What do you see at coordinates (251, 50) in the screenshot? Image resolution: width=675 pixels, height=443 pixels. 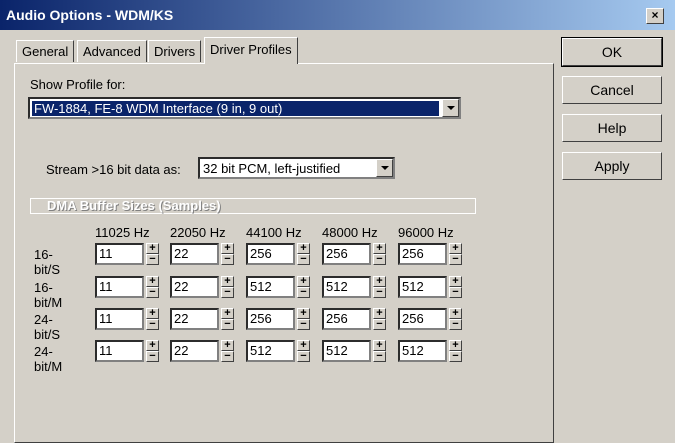 I see `tab-driver-profiles: Driver Profiles` at bounding box center [251, 50].